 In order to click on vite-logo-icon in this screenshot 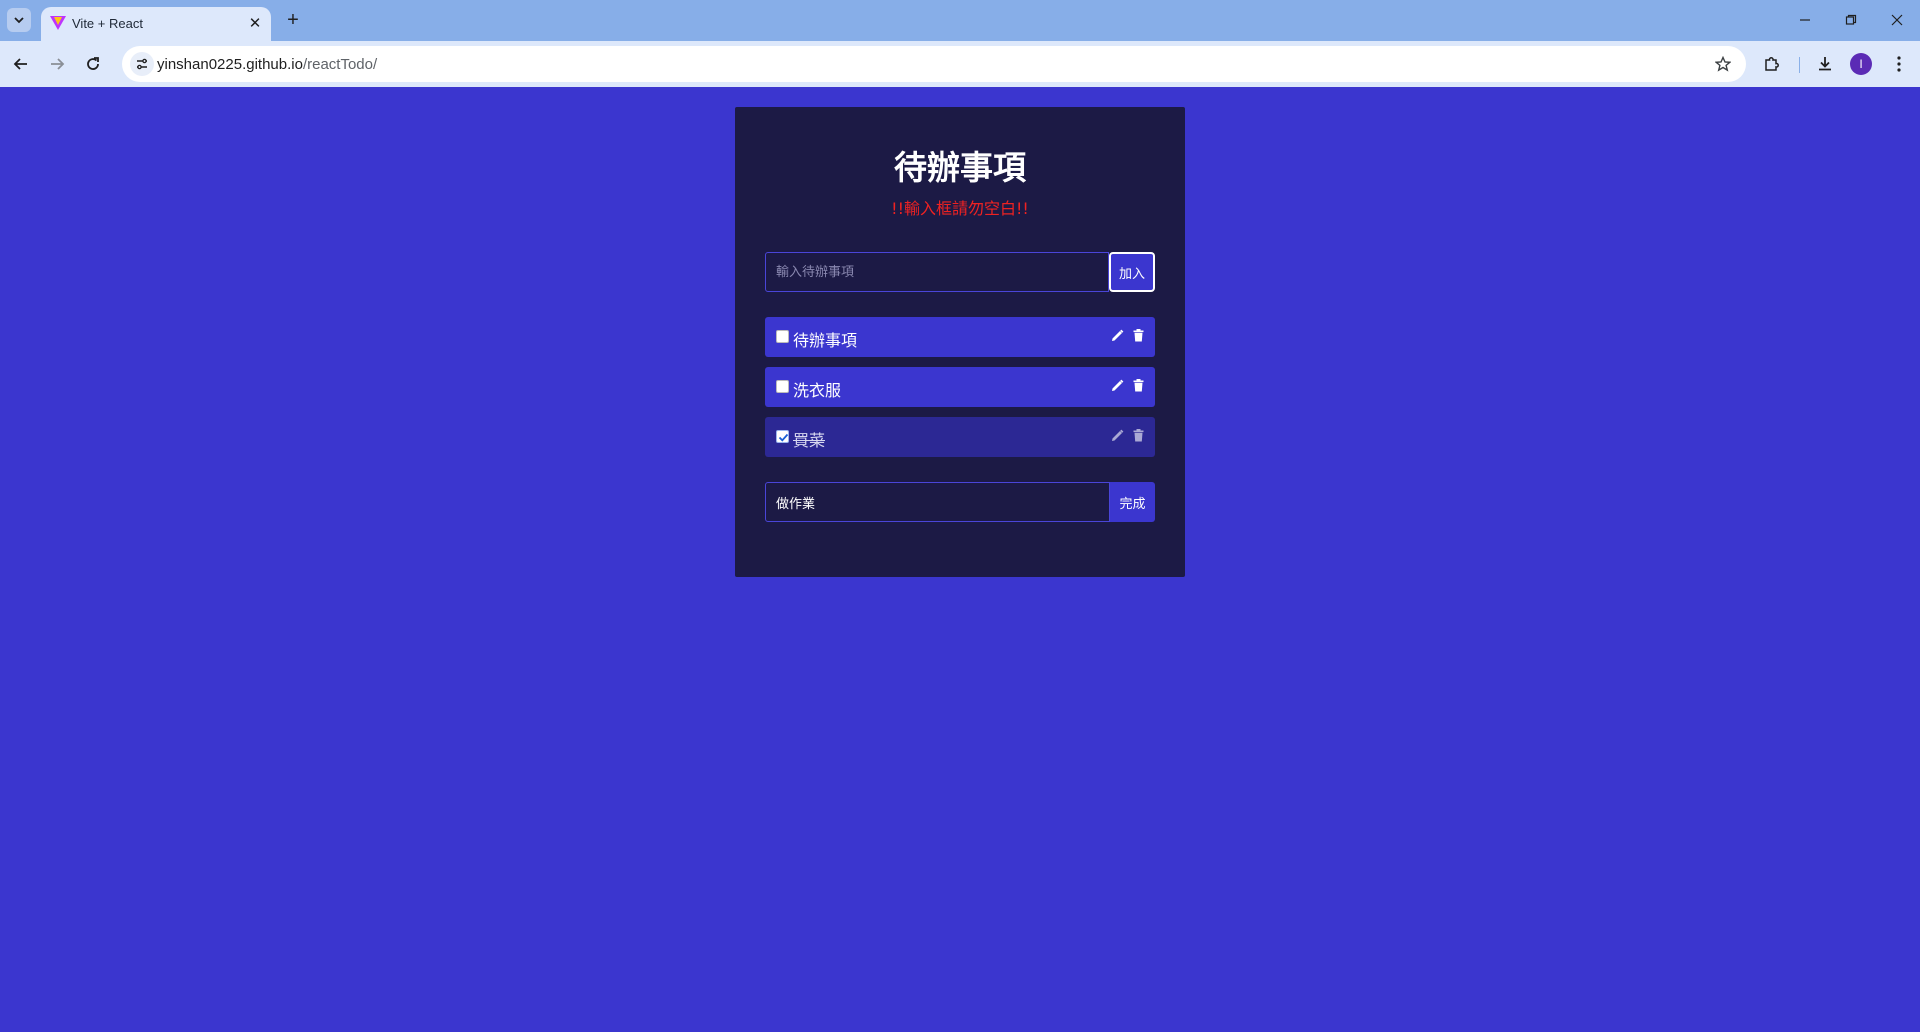, I will do `click(58, 23)`.